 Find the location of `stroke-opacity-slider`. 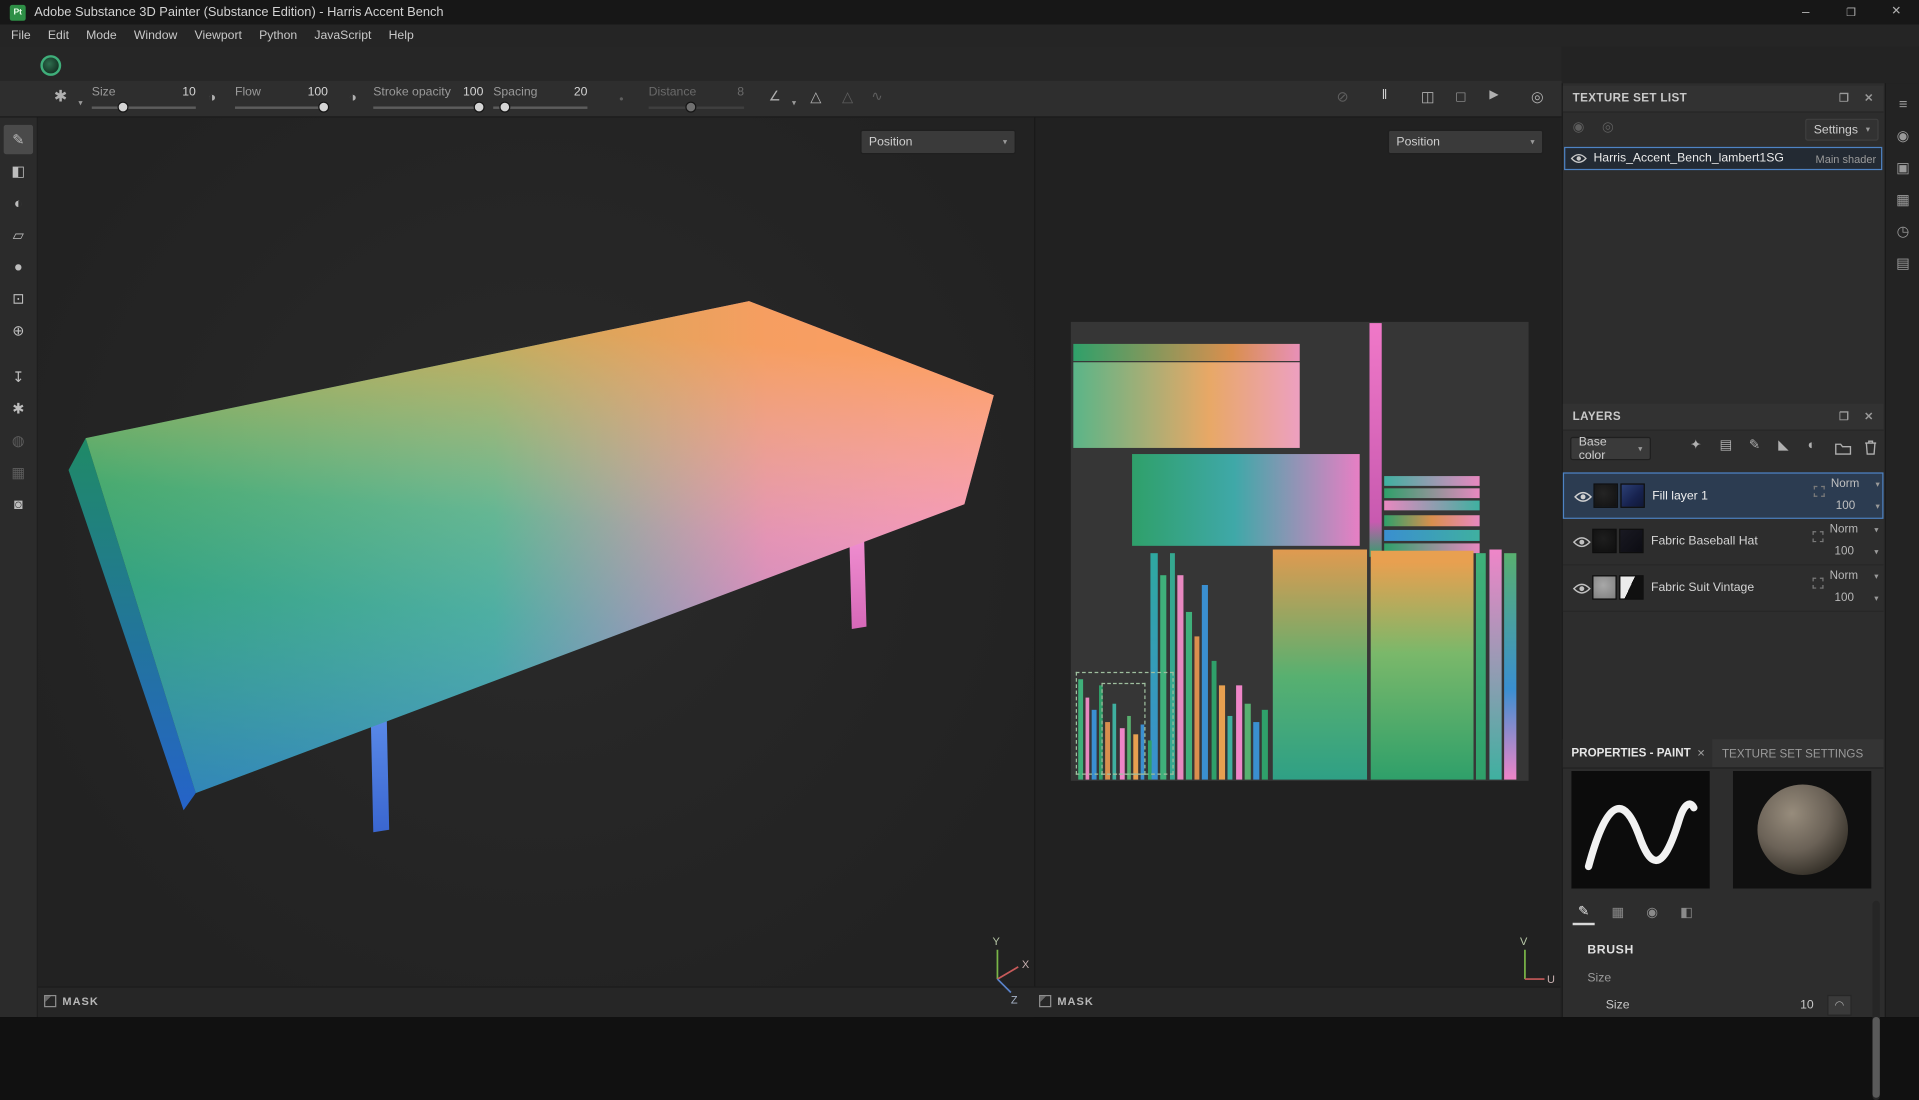

stroke-opacity-slider is located at coordinates (429, 107).